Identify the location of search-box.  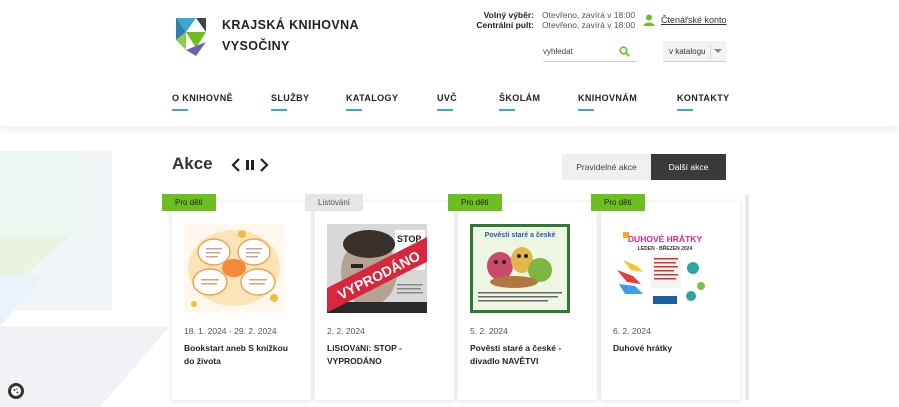
(590, 51).